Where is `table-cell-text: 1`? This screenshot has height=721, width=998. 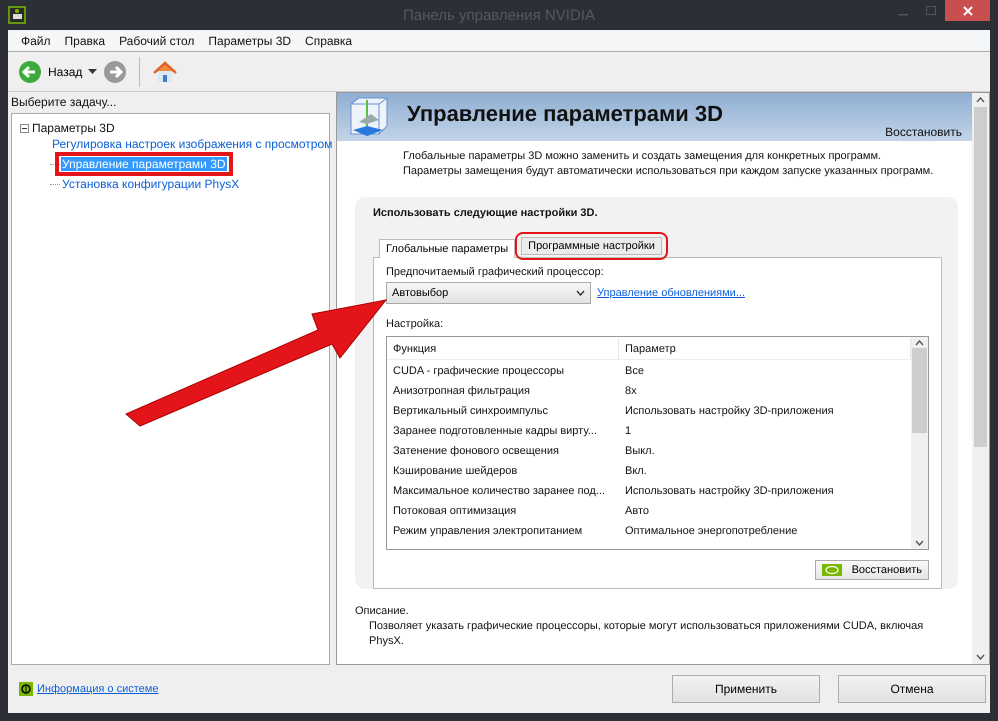 table-cell-text: 1 is located at coordinates (628, 431).